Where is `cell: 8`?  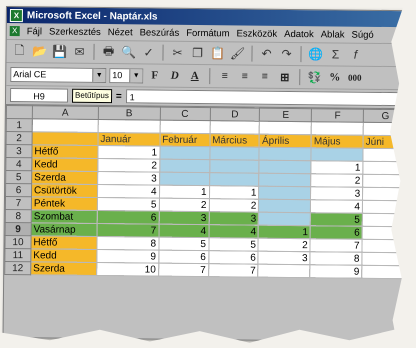 cell: 8 is located at coordinates (336, 258).